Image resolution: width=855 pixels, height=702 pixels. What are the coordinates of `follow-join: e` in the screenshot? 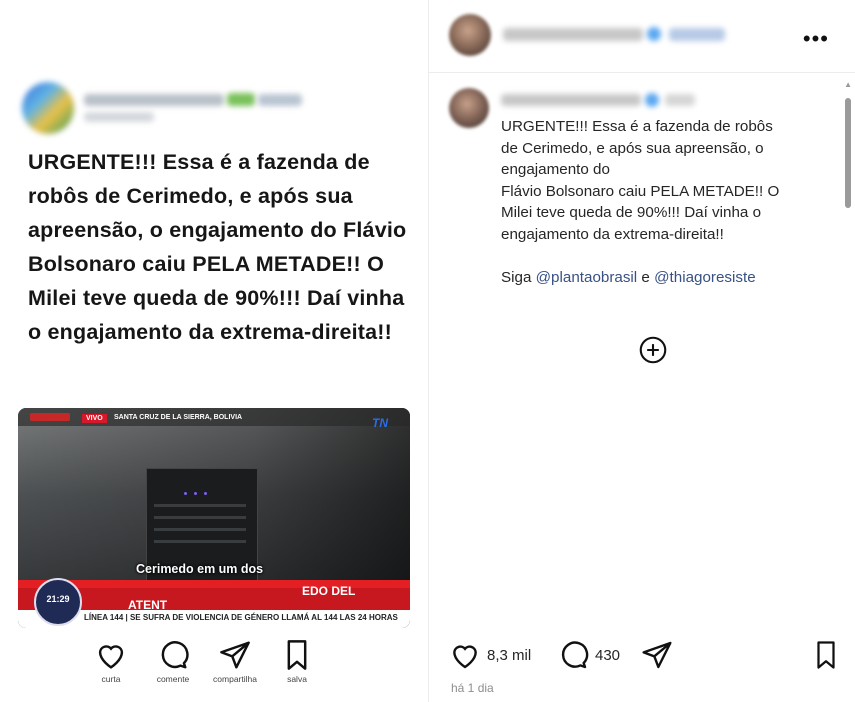 It's located at (645, 277).